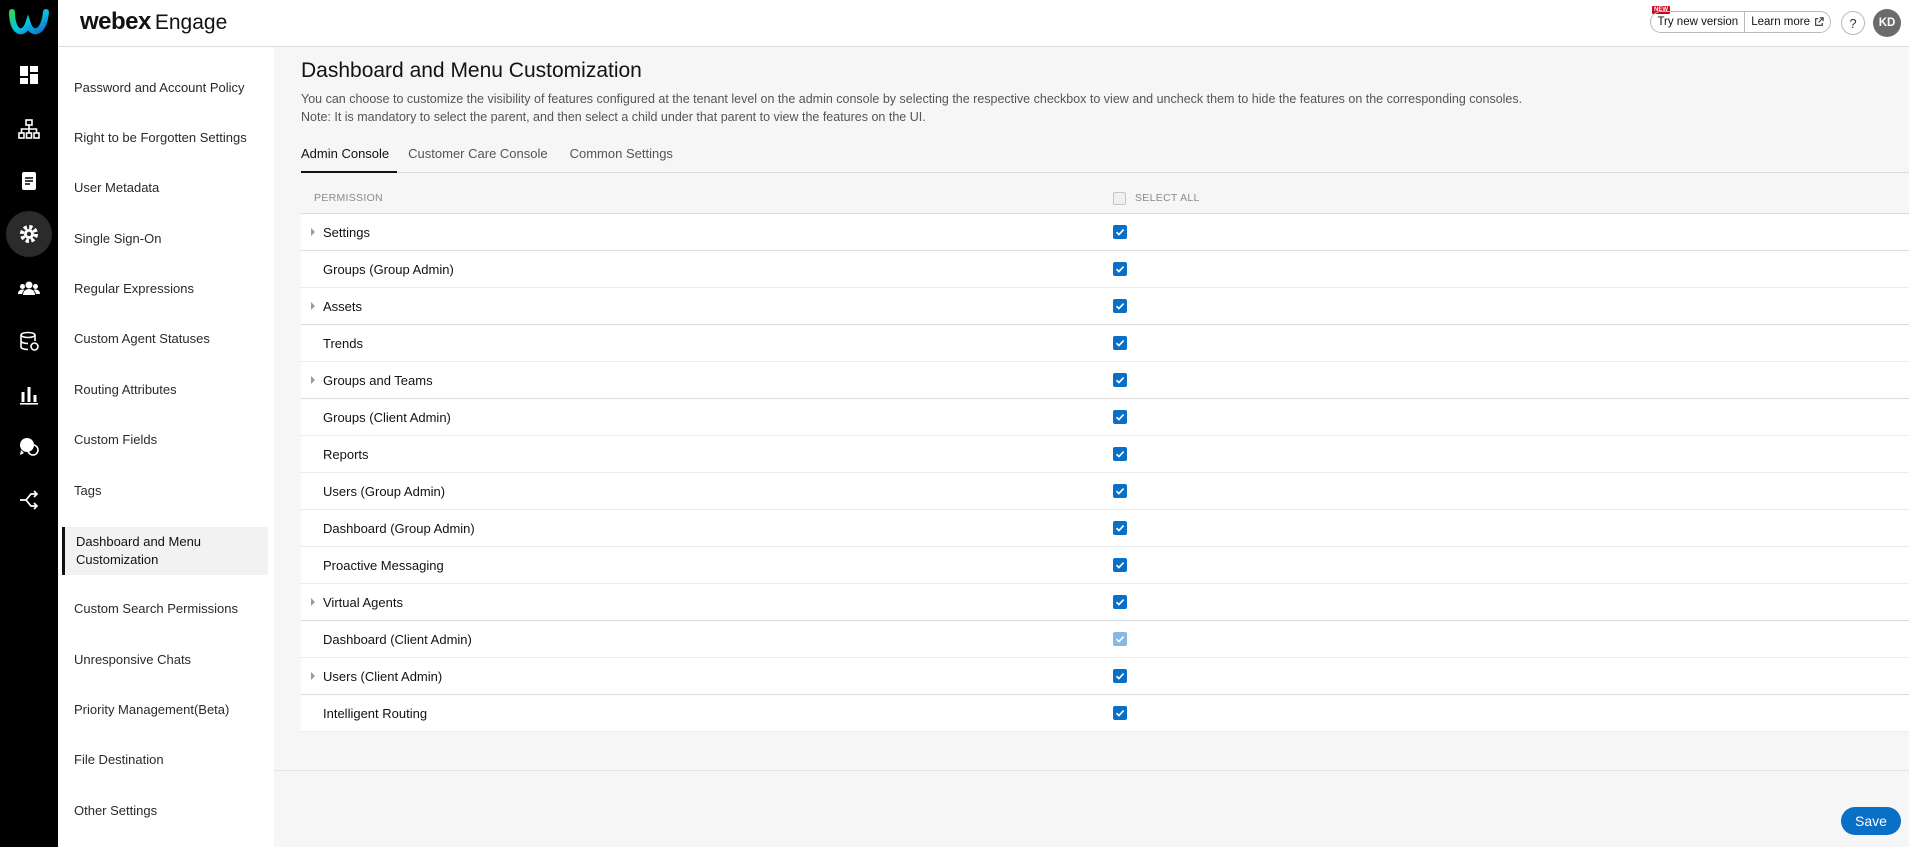  Describe the element at coordinates (173, 138) in the screenshot. I see `sidebar-item-right-to-be-forgotten: Right to be Forgotten Settings` at that location.